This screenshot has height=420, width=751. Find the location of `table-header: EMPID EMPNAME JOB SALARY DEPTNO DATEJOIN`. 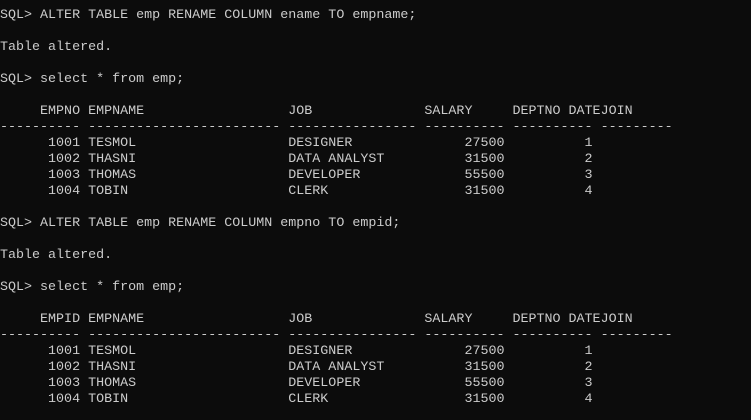

table-header: EMPID EMPNAME JOB SALARY DEPTNO DATEJOIN is located at coordinates (316, 319).